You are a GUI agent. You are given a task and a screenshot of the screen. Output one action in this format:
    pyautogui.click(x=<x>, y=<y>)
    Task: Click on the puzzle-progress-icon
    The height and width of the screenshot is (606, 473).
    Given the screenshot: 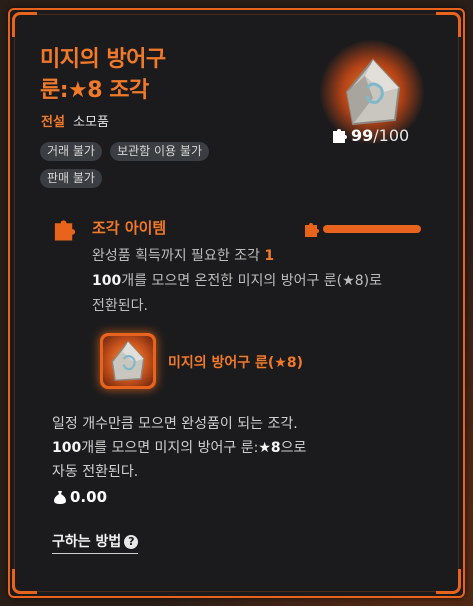 What is the action you would take?
    pyautogui.click(x=312, y=230)
    